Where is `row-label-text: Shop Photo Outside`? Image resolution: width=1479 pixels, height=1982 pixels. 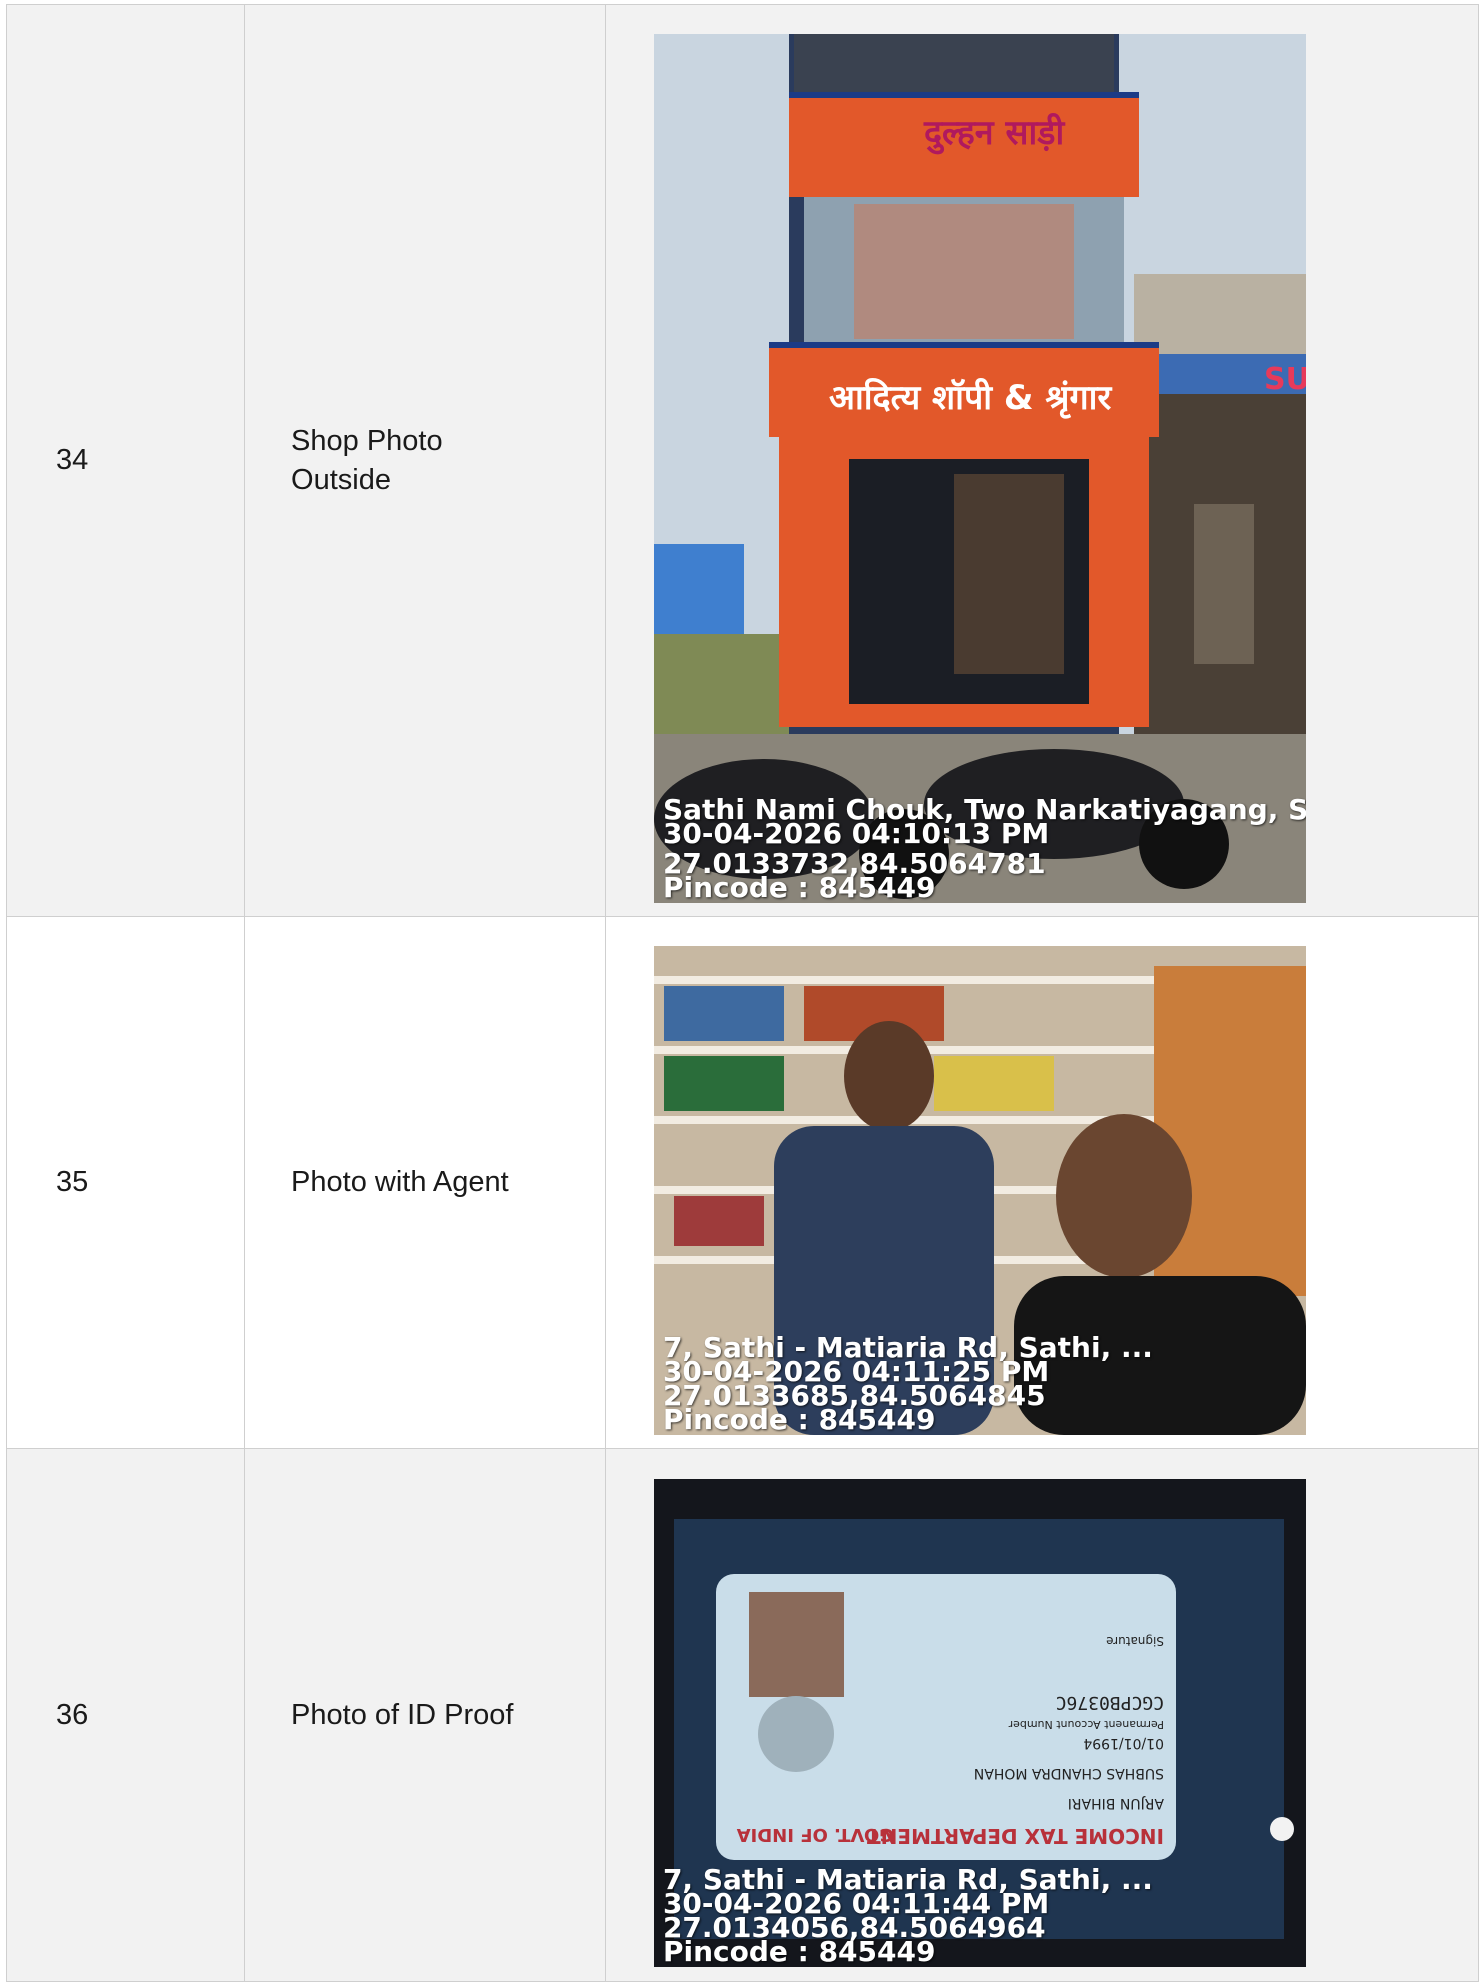 row-label-text: Shop Photo Outside is located at coordinates (367, 460).